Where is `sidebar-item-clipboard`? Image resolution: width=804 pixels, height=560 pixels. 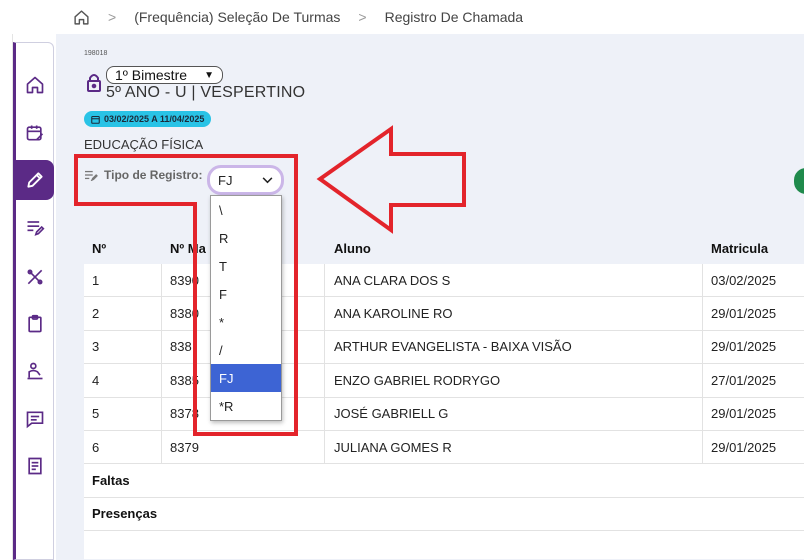
sidebar-item-clipboard is located at coordinates (35, 324).